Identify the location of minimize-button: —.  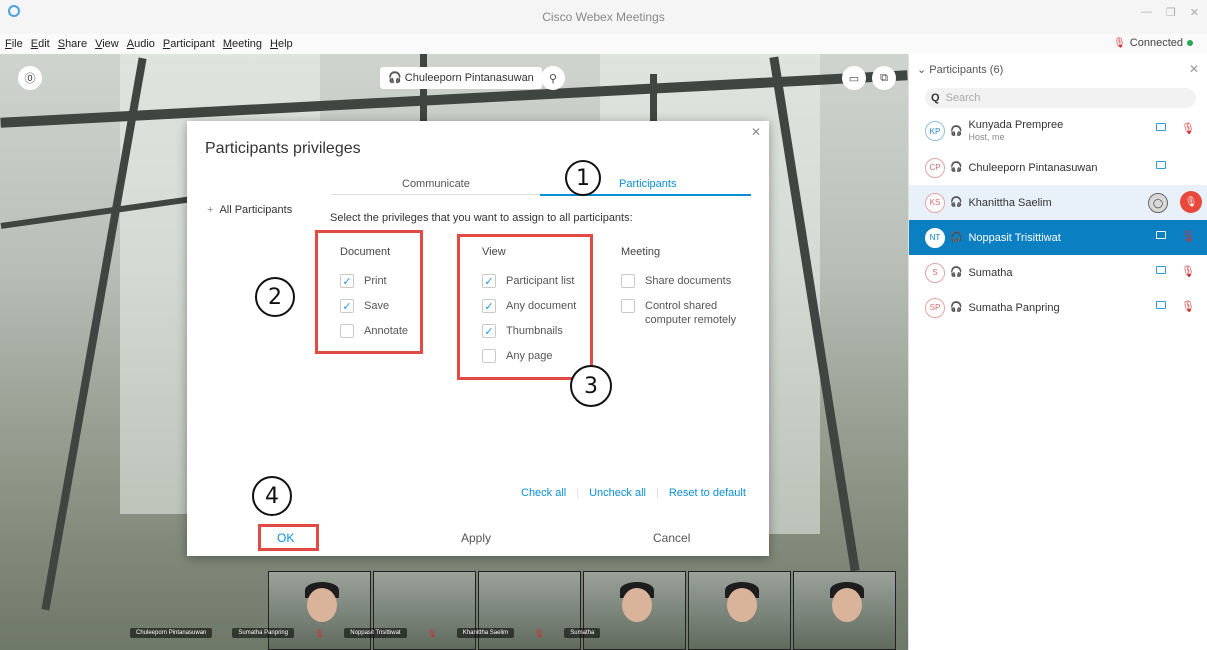
(1146, 12).